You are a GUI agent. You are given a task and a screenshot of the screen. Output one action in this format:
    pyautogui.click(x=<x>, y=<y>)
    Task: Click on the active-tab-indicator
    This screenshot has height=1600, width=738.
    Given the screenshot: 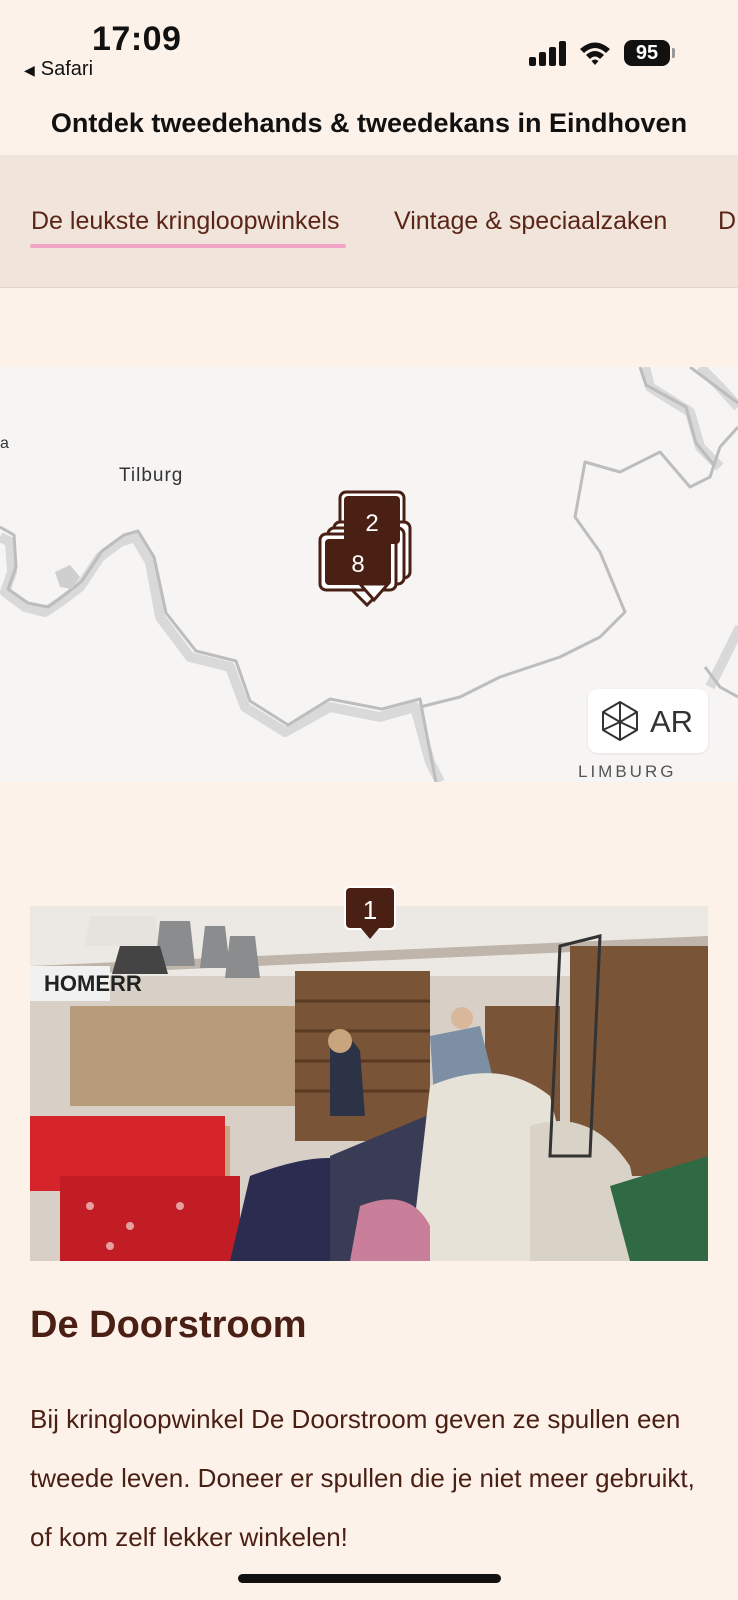 What is the action you would take?
    pyautogui.click(x=188, y=246)
    